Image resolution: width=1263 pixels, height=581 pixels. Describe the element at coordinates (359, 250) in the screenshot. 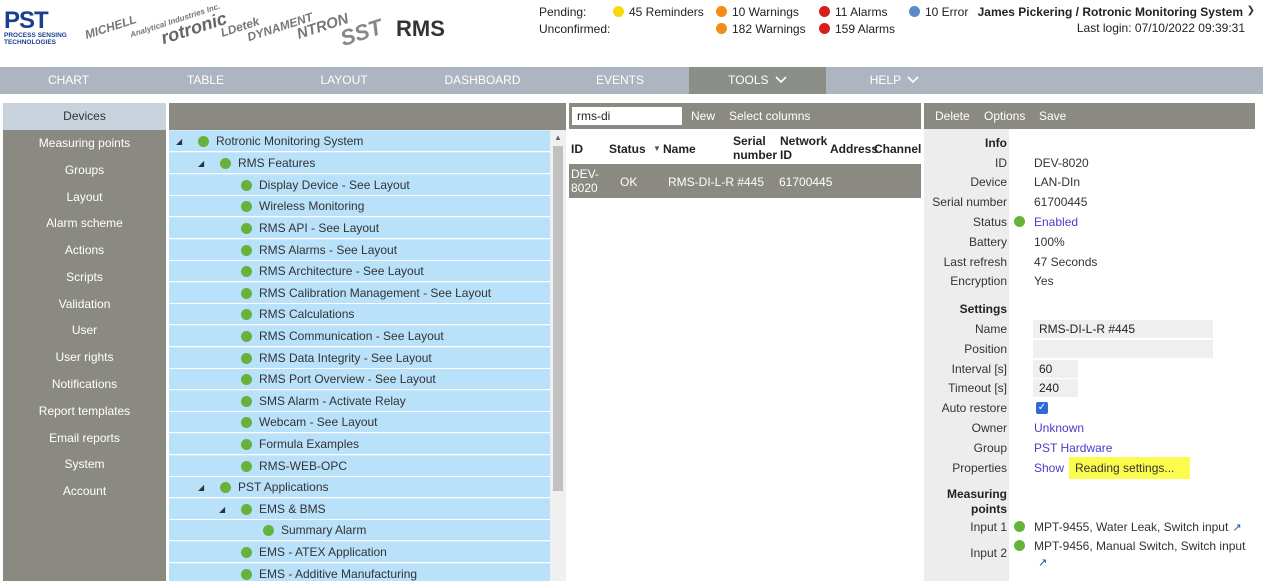

I see `tree-row: RMS Alarms - See Layout` at that location.